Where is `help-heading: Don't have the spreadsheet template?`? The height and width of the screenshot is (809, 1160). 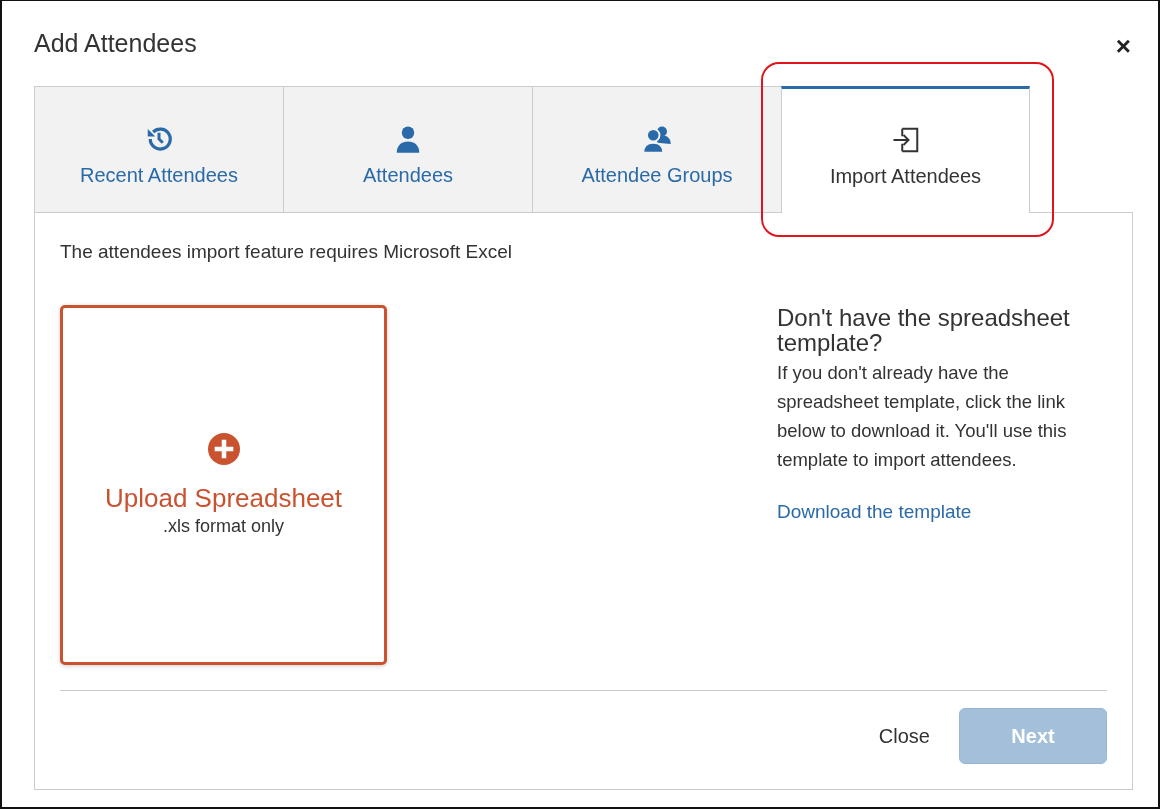 help-heading: Don't have the spreadsheet template? is located at coordinates (924, 330).